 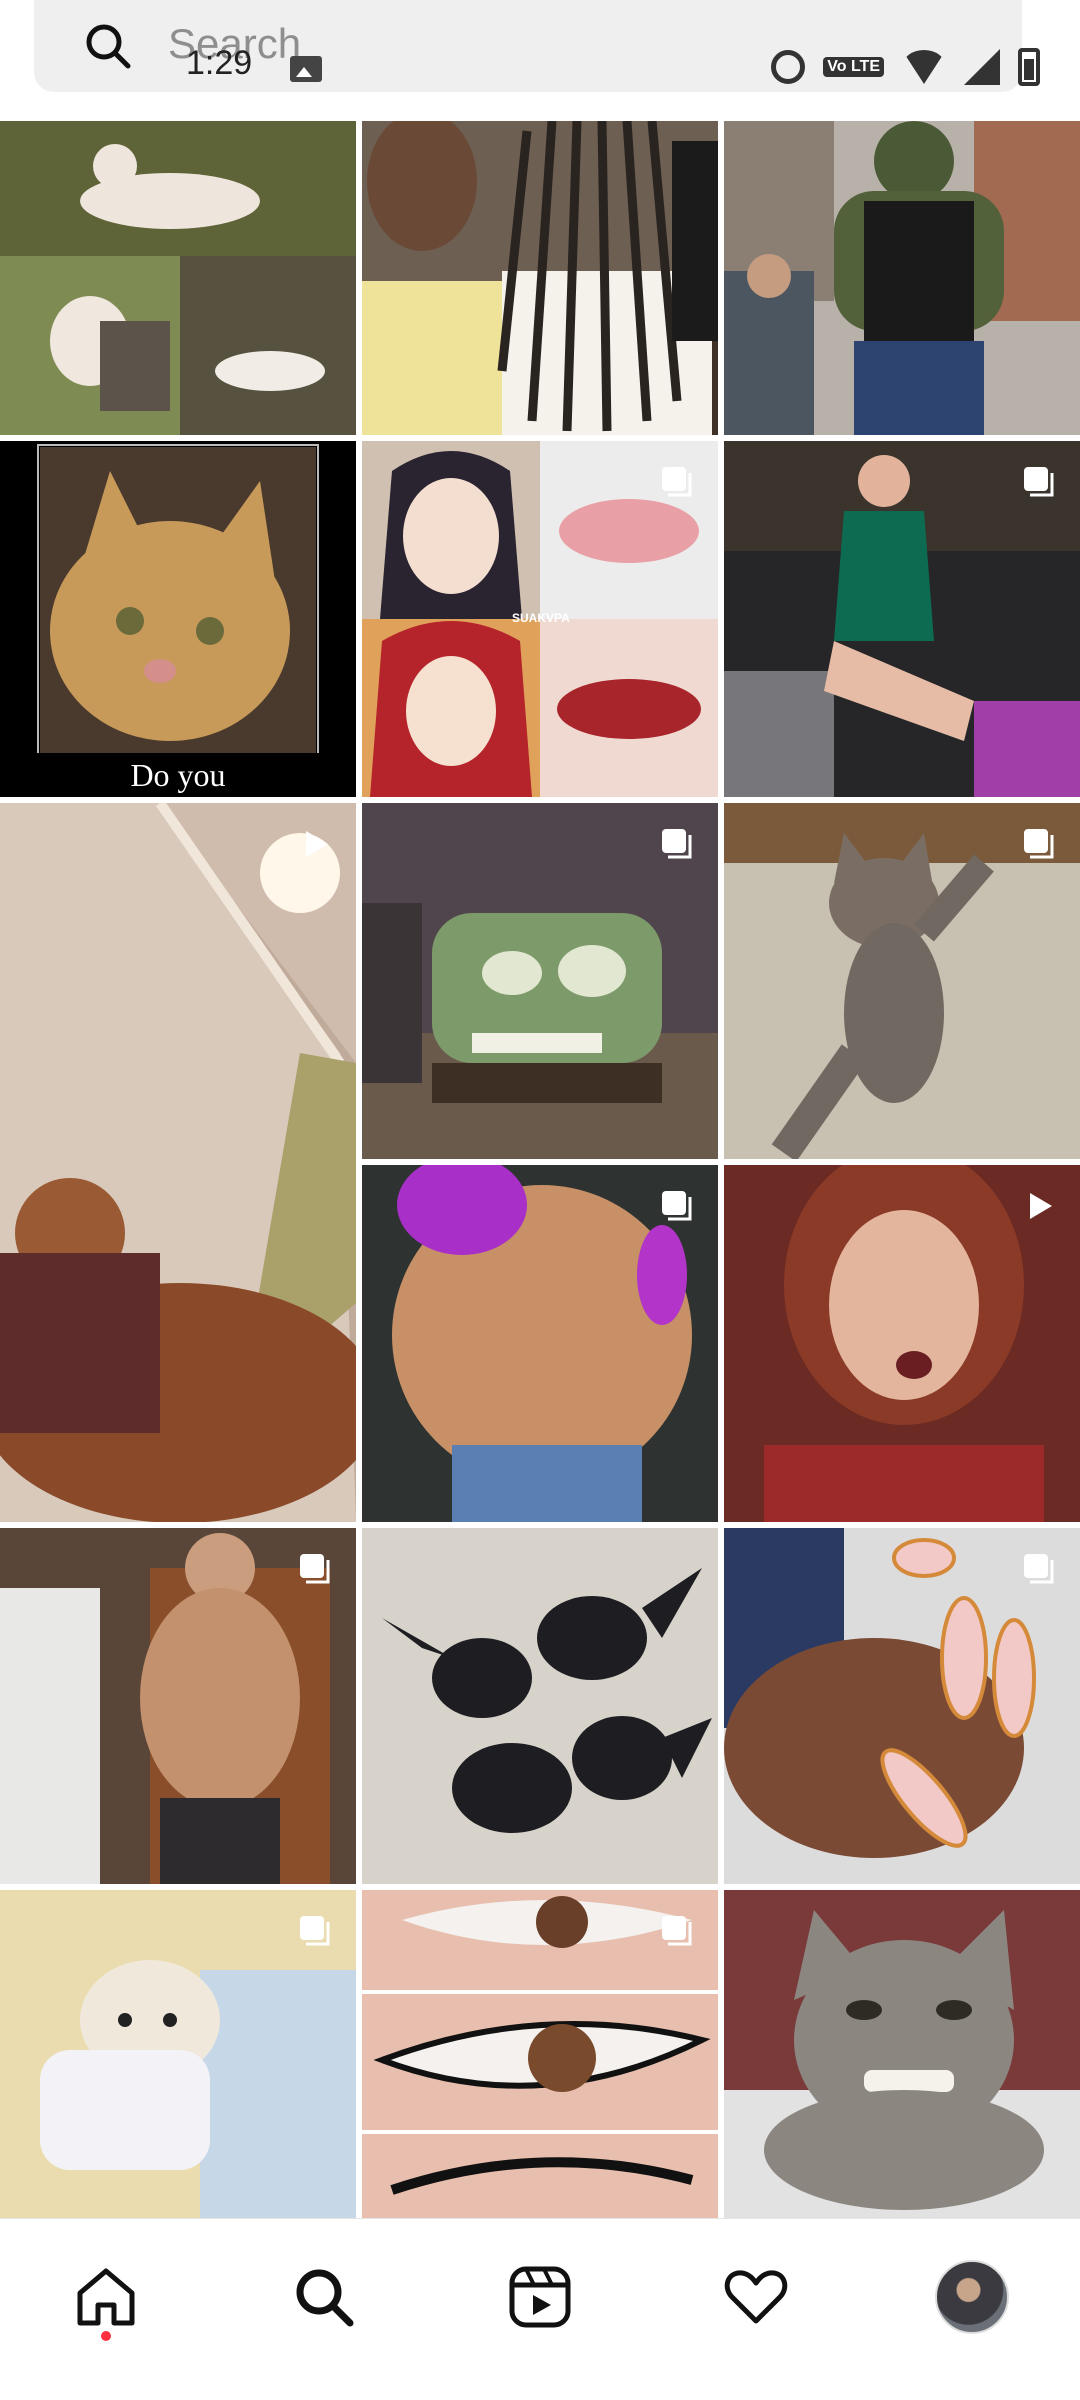 What do you see at coordinates (178, 1706) in the screenshot?
I see `grid-tile-shirtless-man` at bounding box center [178, 1706].